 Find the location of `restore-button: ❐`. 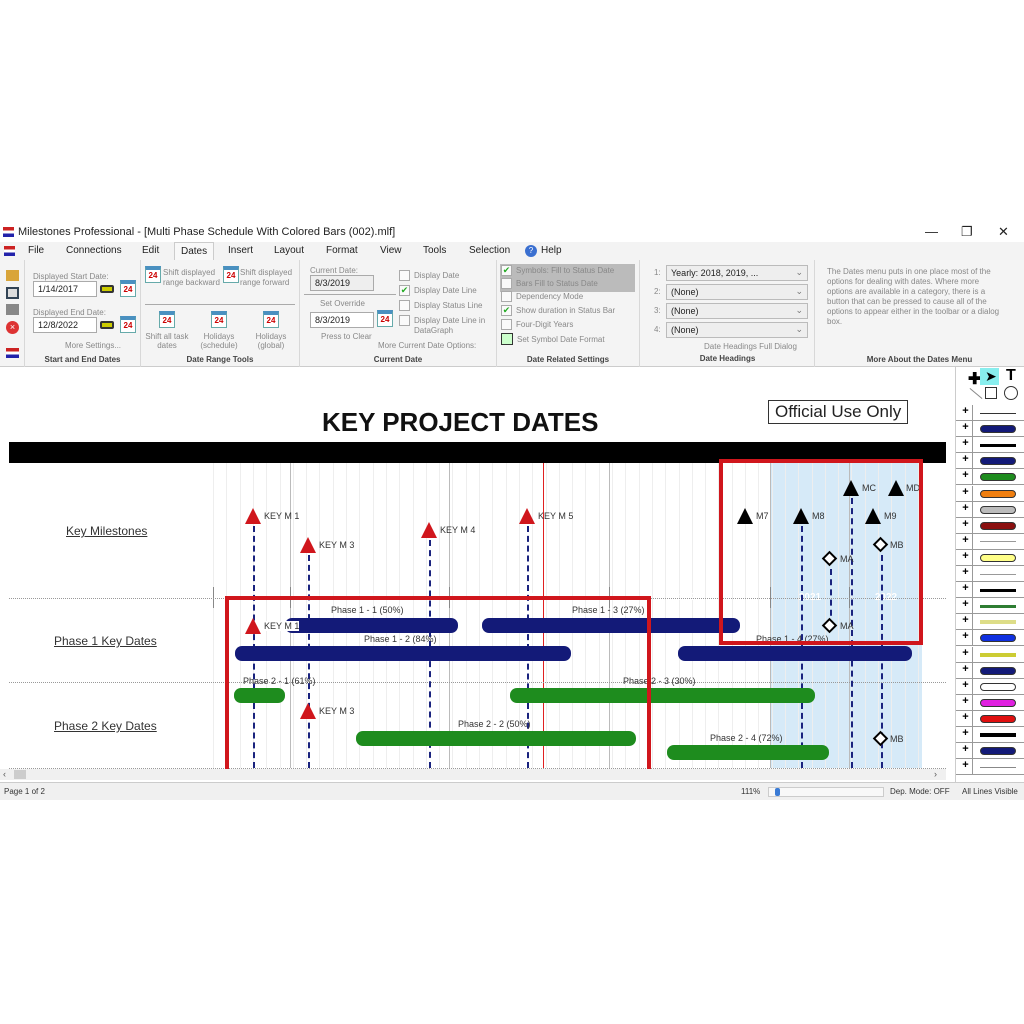

restore-button: ❐ is located at coordinates (967, 232).